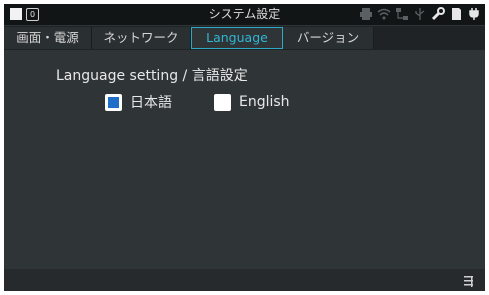 Image resolution: width=489 pixels, height=295 pixels. Describe the element at coordinates (438, 14) in the screenshot. I see `tool-icon` at that location.